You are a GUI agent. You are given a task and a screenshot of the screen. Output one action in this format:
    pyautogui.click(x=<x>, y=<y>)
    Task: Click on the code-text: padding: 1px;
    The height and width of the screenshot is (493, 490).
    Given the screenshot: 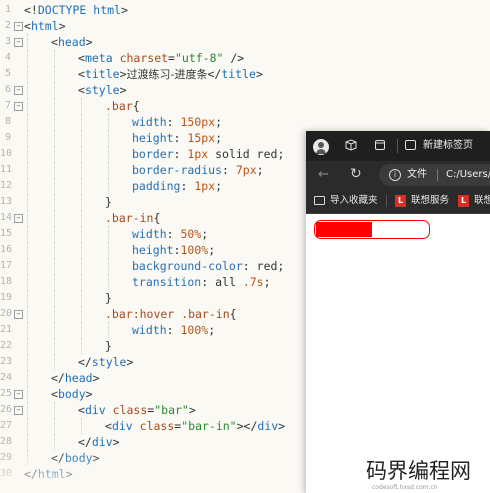 What is the action you would take?
    pyautogui.click(x=177, y=186)
    